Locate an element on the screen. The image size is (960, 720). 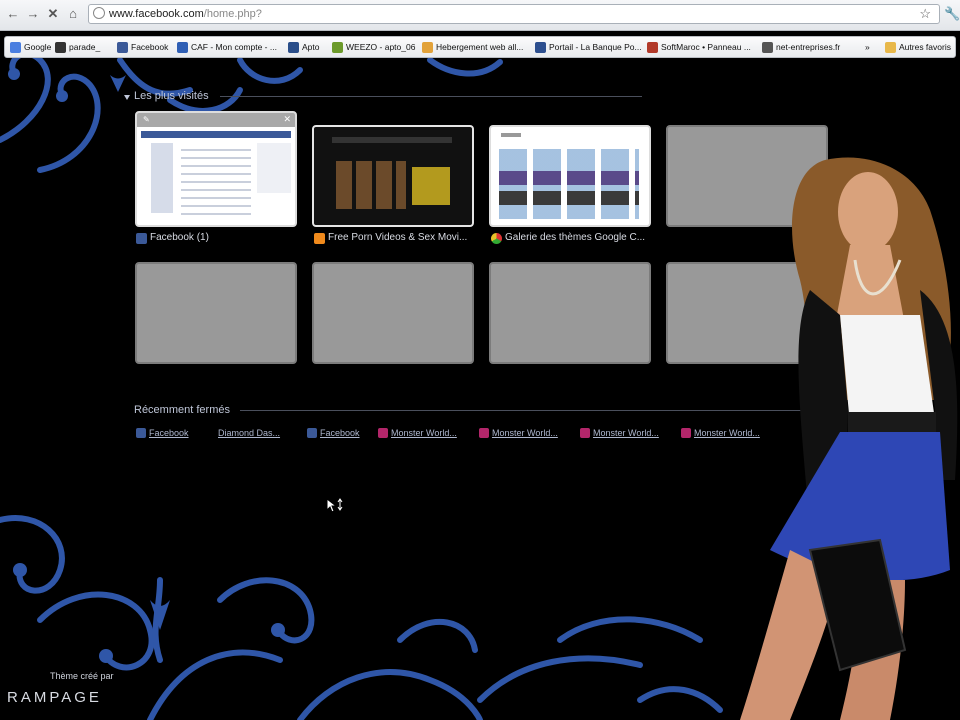
bookmark-item: Apto is located at coordinates (304, 47).